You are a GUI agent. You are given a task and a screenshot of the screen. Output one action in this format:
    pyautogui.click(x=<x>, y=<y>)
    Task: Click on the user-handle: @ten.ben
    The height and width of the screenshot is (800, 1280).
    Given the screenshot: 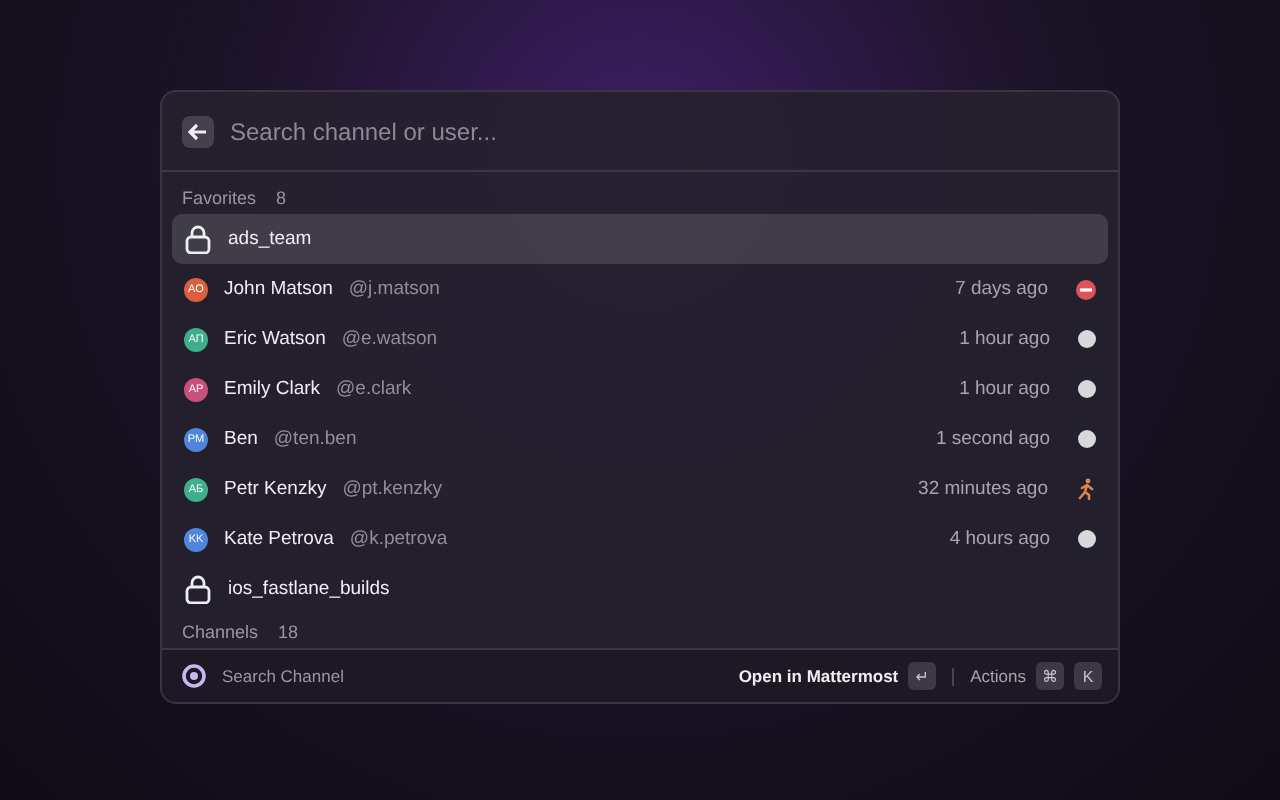 What is the action you would take?
    pyautogui.click(x=315, y=439)
    